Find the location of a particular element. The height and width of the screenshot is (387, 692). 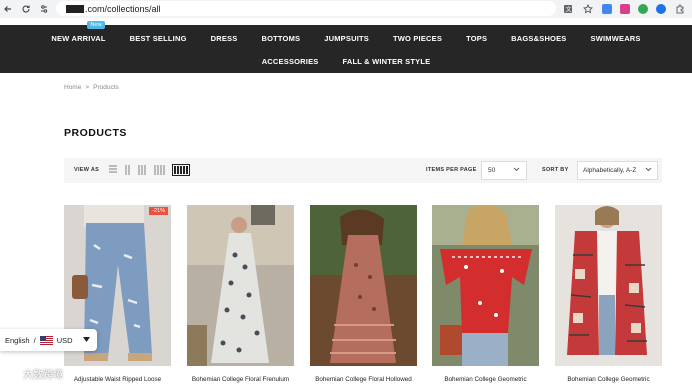

nav-item-bottoms: BOTTOMS is located at coordinates (280, 38).